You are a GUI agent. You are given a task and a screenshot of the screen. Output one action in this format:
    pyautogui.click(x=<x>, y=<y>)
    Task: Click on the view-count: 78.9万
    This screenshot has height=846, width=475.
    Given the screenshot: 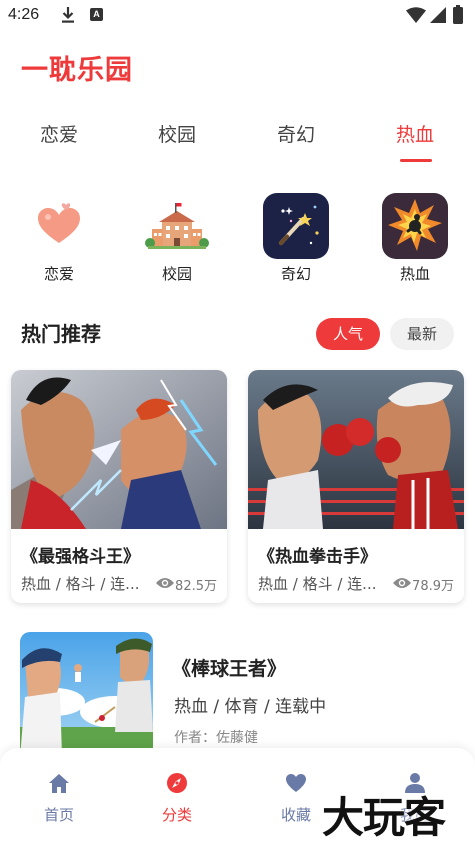 What is the action you would take?
    pyautogui.click(x=433, y=586)
    